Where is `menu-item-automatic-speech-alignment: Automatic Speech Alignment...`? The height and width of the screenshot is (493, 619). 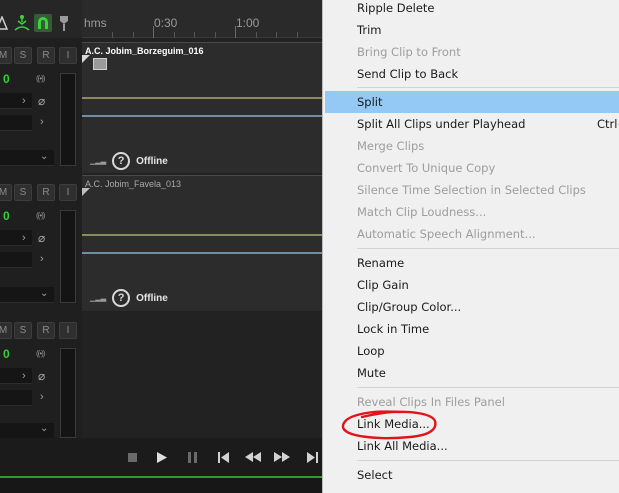
menu-item-automatic-speech-alignment: Automatic Speech Alignment... is located at coordinates (471, 234).